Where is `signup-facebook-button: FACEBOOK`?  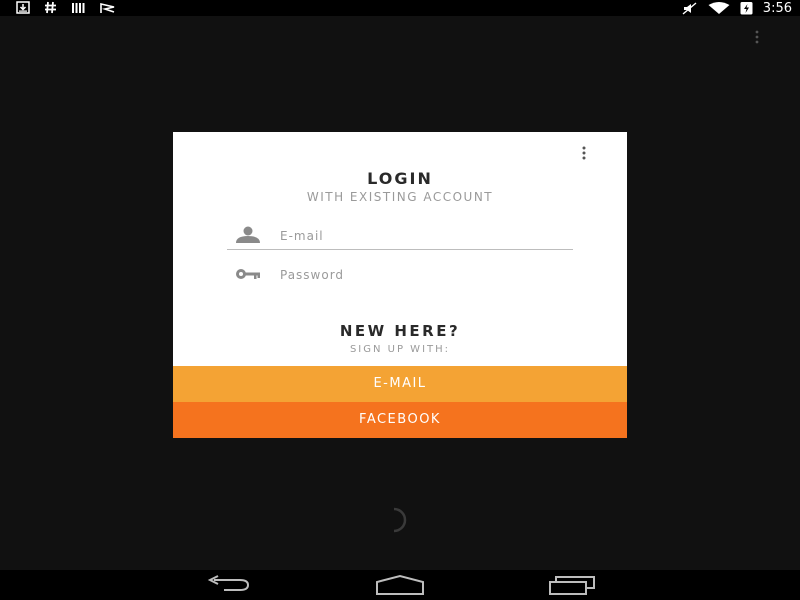 signup-facebook-button: FACEBOOK is located at coordinates (400, 420).